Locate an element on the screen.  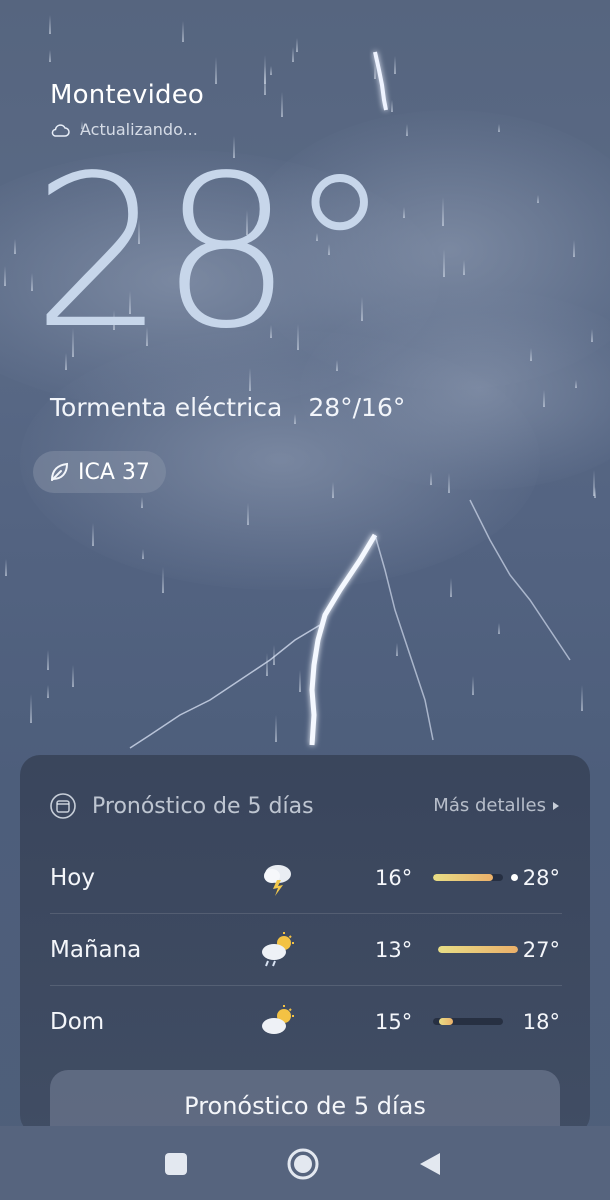
forecast-low: 15° is located at coordinates (394, 1022).